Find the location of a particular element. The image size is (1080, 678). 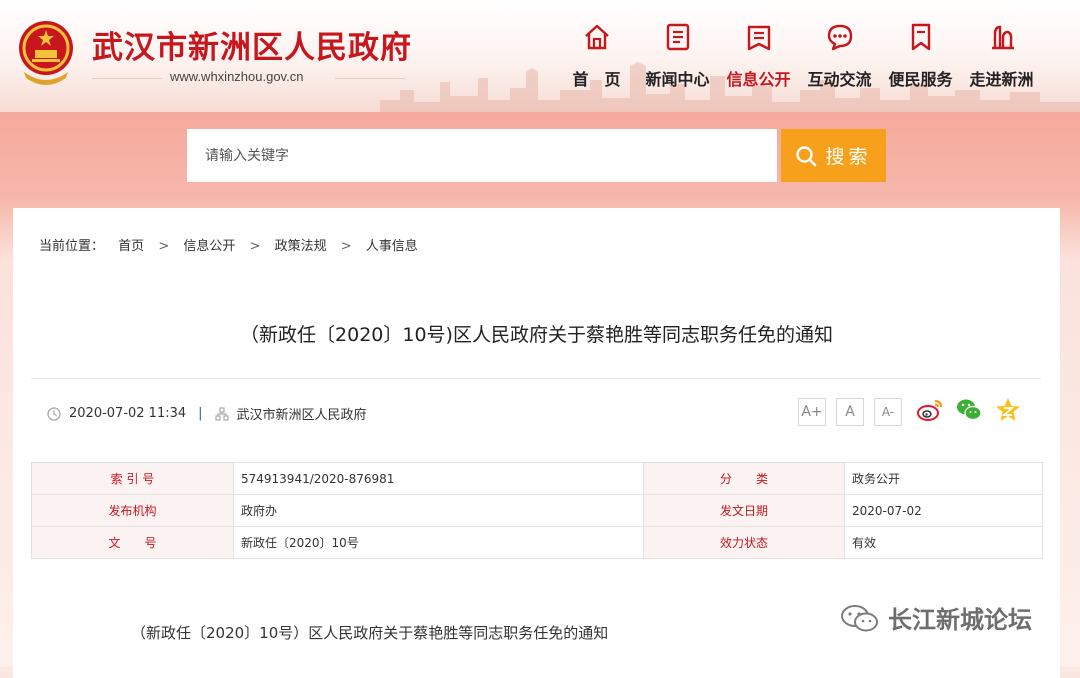

nav-item-services: 便民服务 is located at coordinates (920, 58).